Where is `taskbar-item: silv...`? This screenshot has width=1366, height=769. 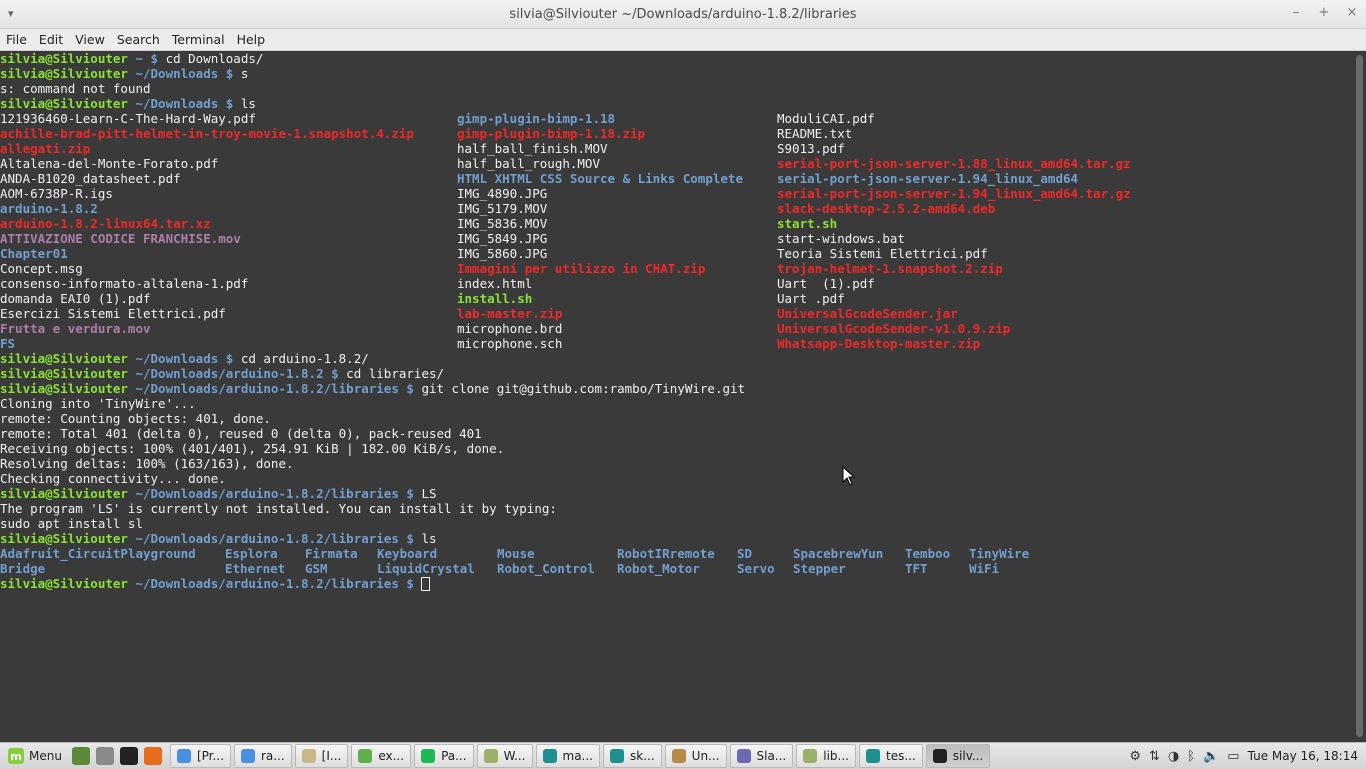
taskbar-item: silv... is located at coordinates (958, 756).